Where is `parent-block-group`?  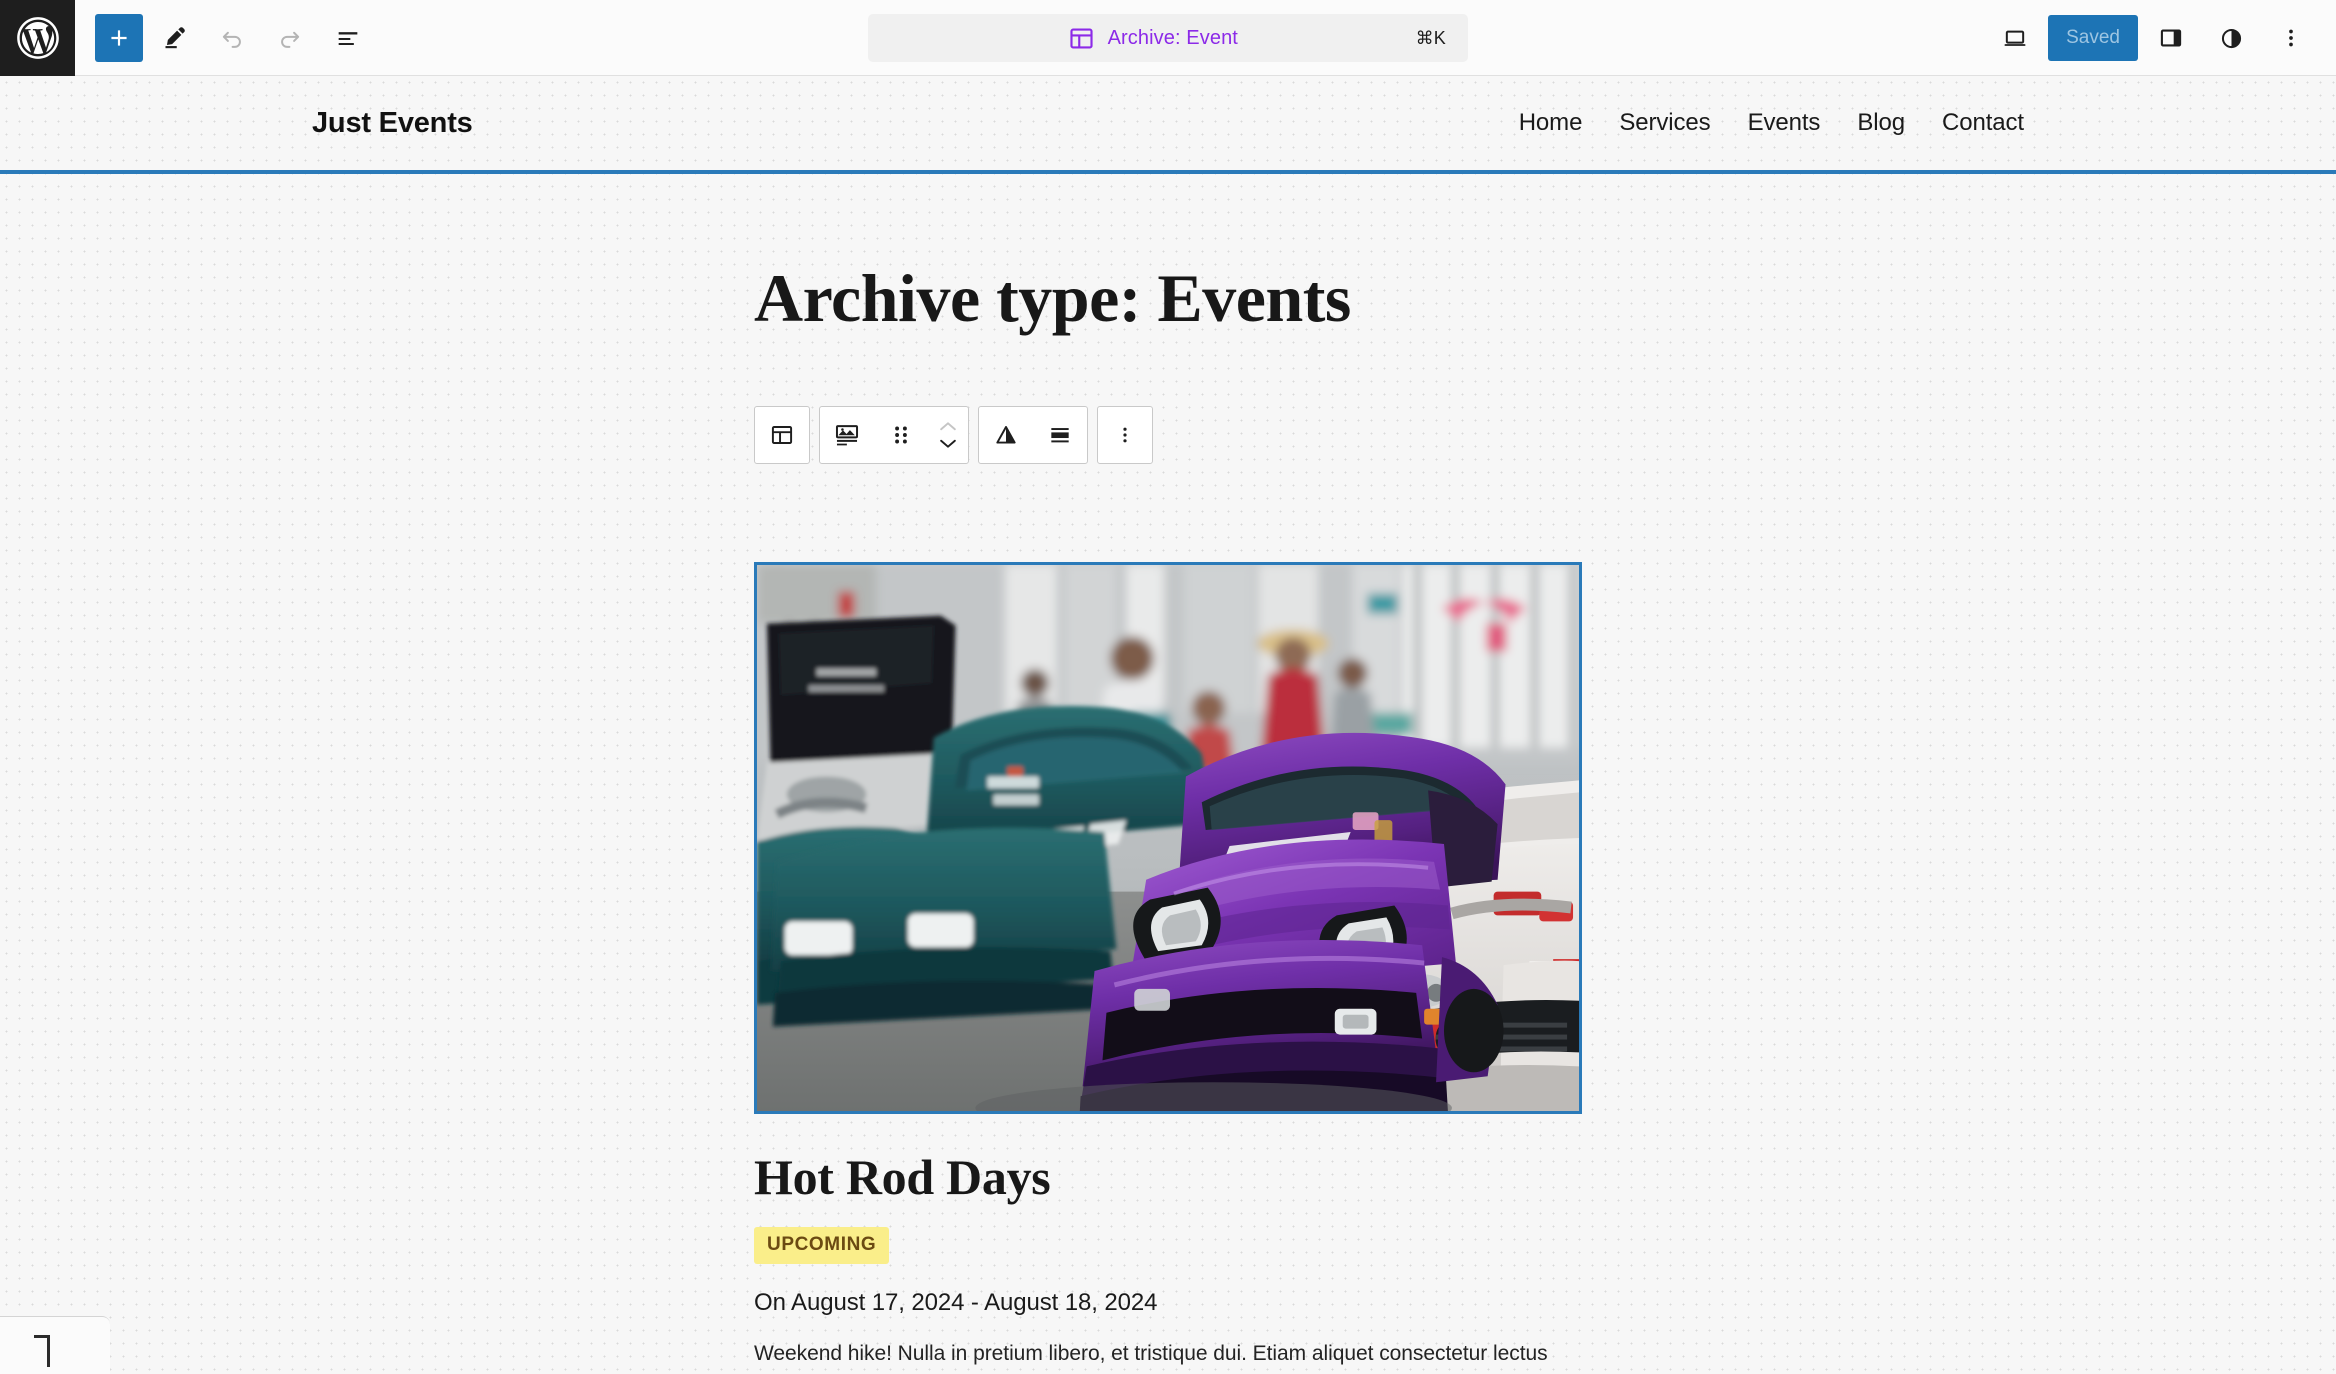
parent-block-group is located at coordinates (782, 435).